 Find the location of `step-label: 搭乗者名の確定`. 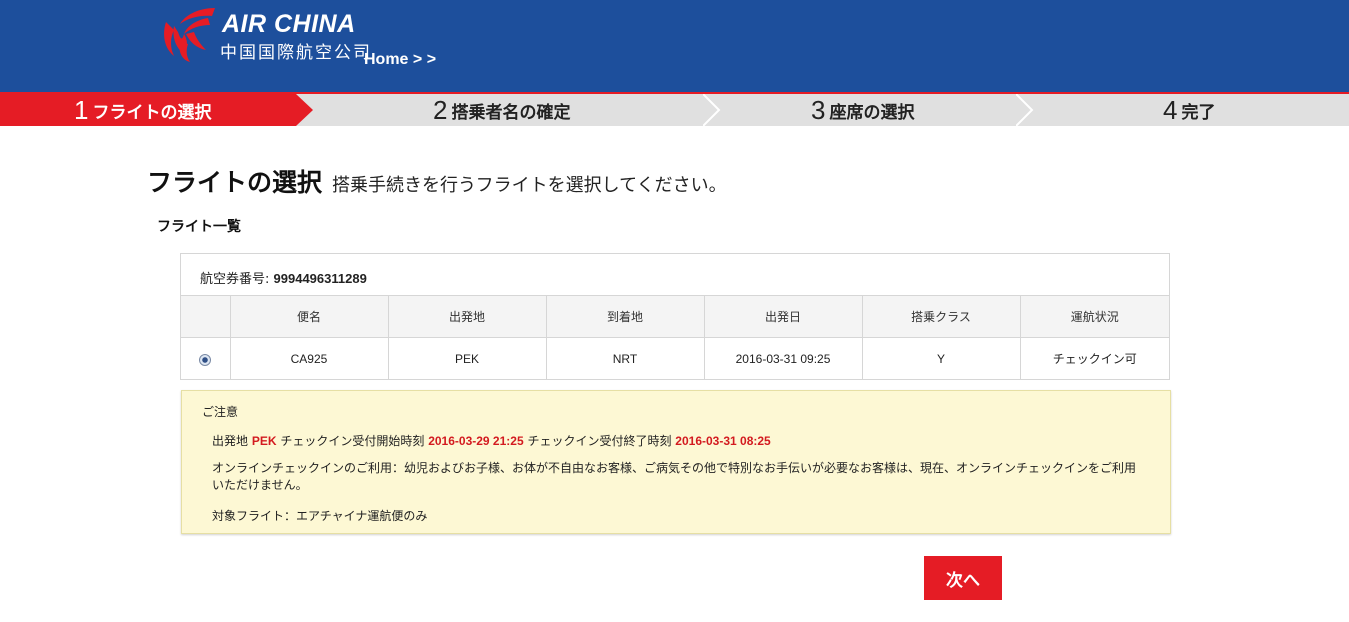

step-label: 搭乗者名の確定 is located at coordinates (511, 112).